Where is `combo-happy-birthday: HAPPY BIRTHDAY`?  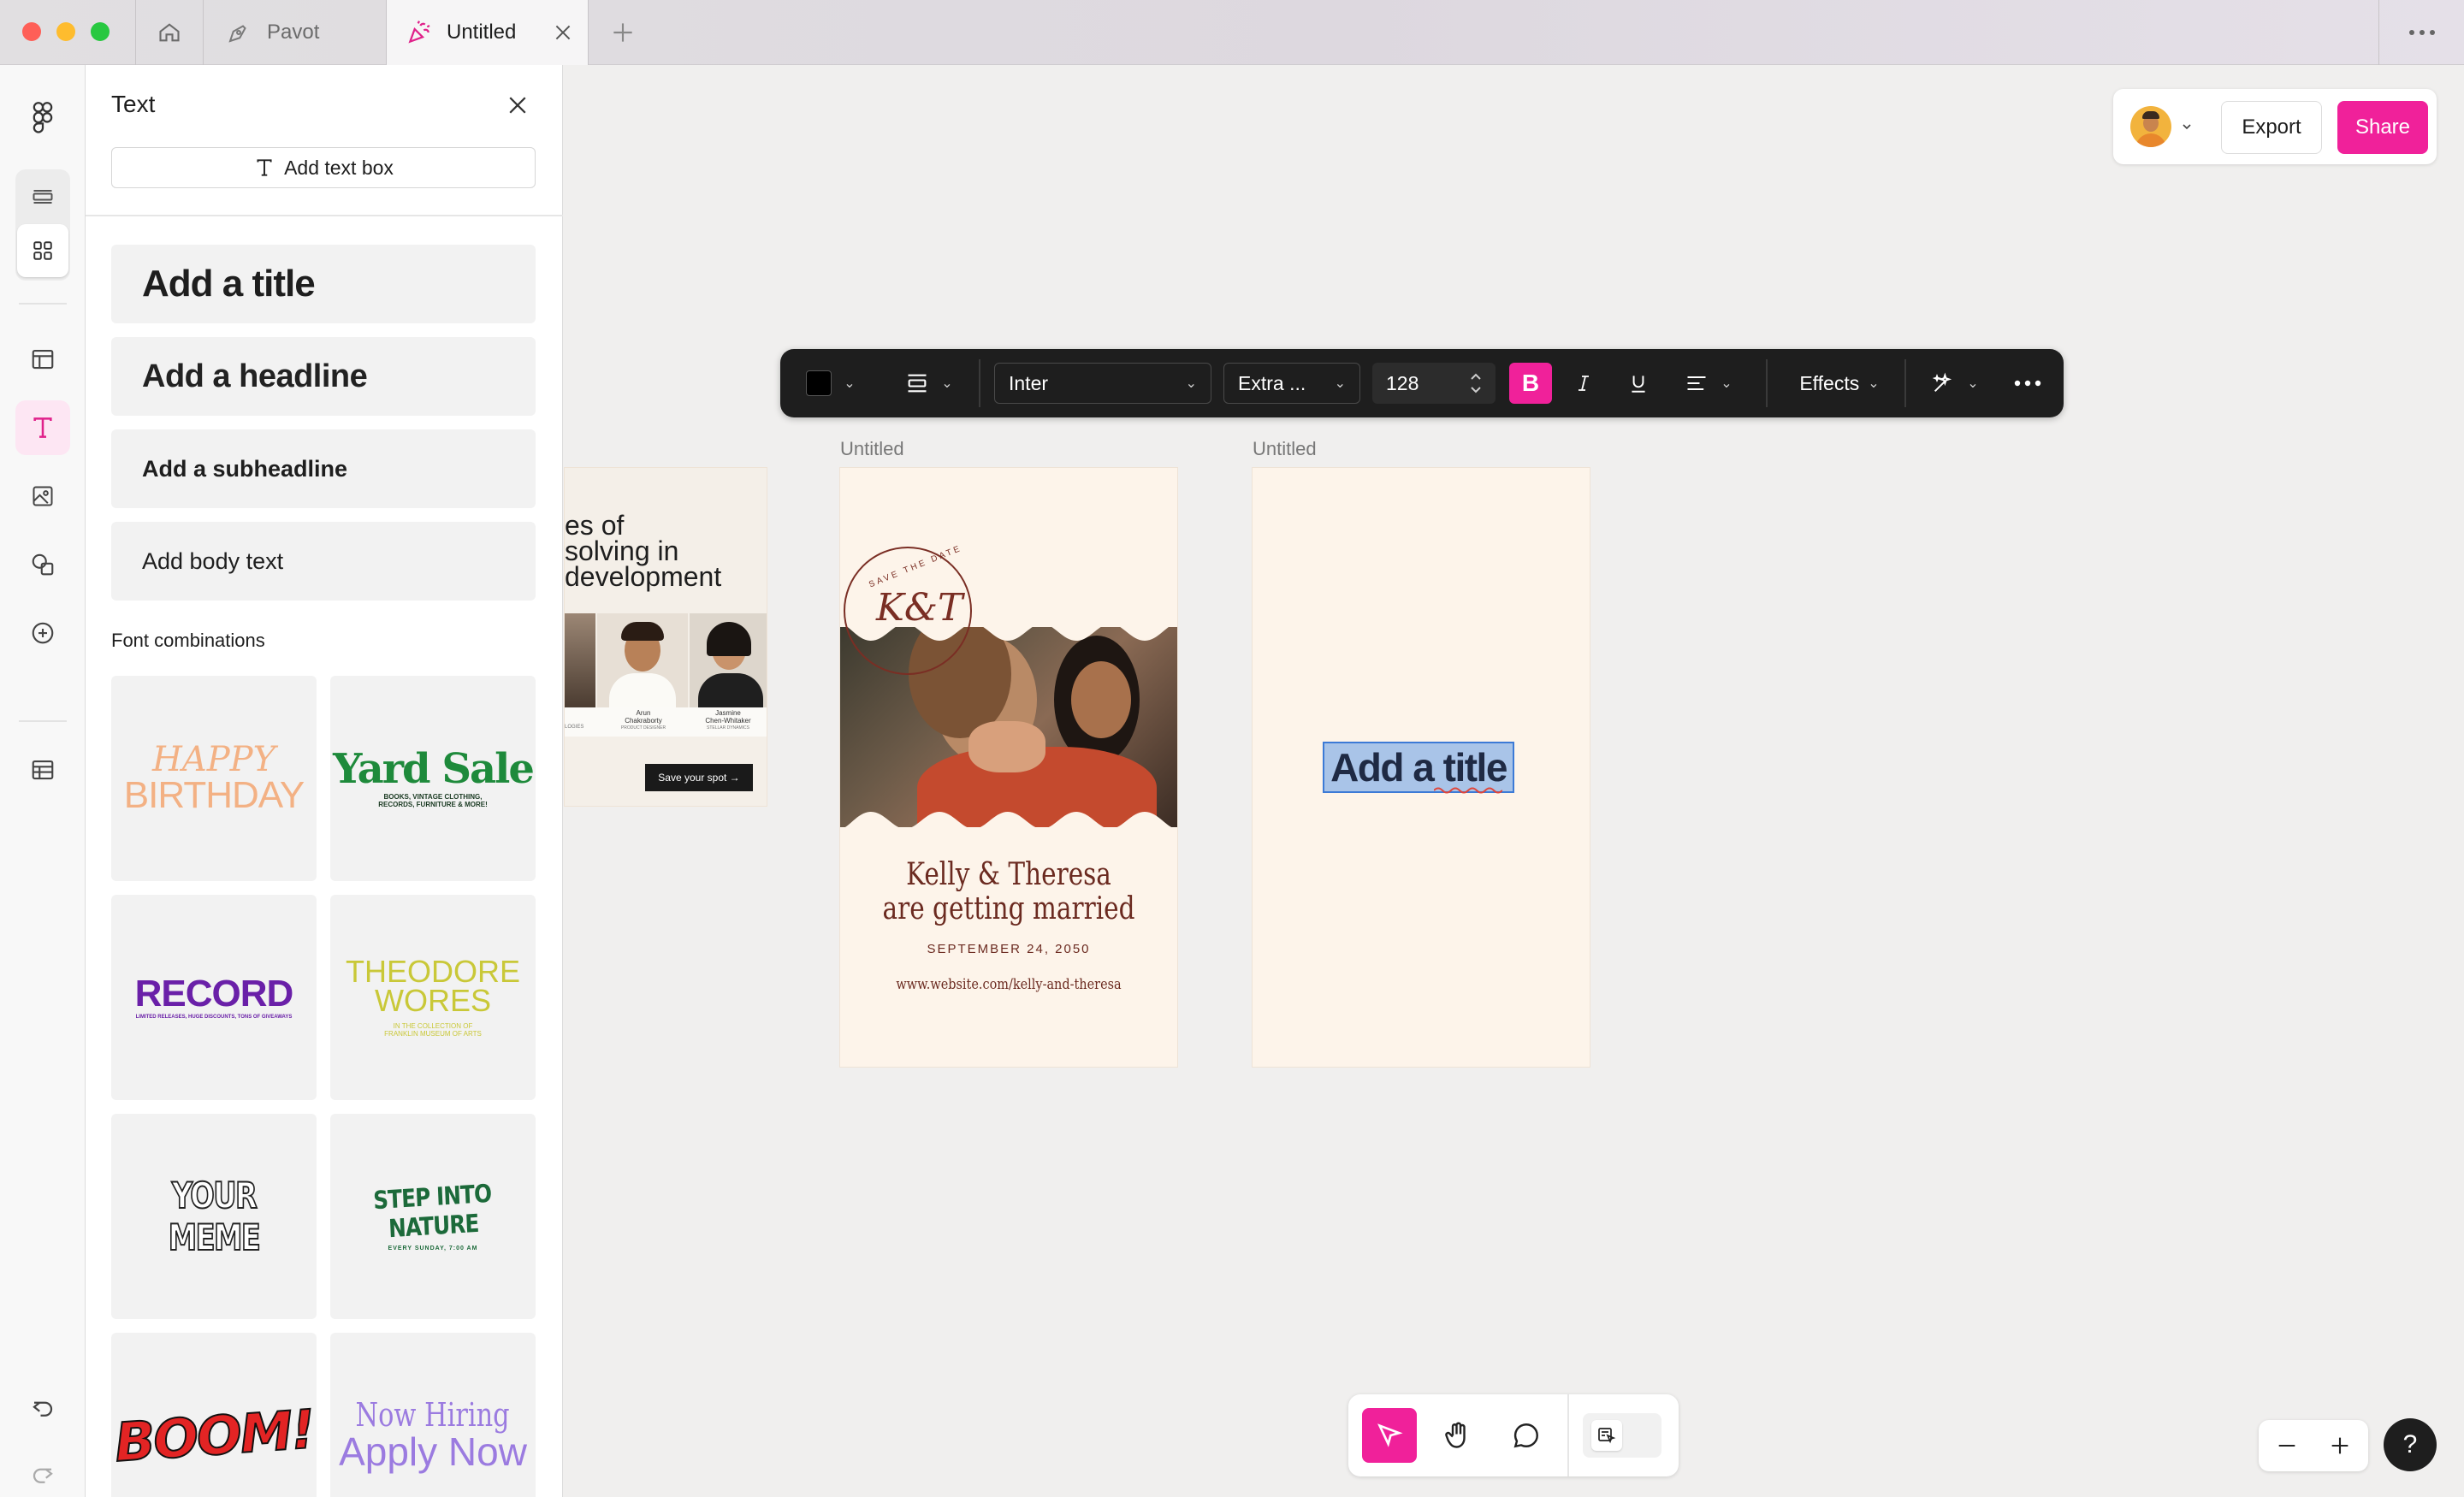 combo-happy-birthday: HAPPY BIRTHDAY is located at coordinates (214, 778).